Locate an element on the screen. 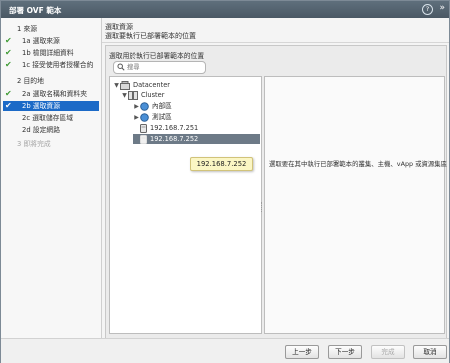  step-ready-to-complete: 3 即將完成 is located at coordinates (51, 144).